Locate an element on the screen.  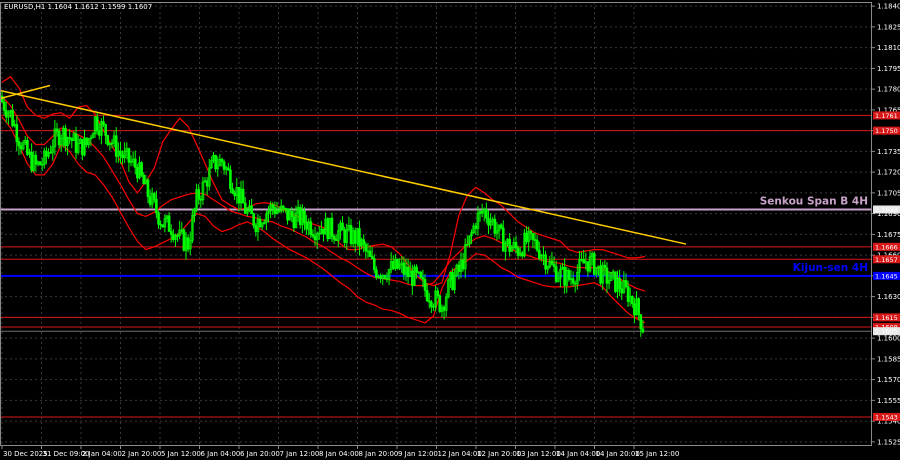
level-label: 1.1615 is located at coordinates (886, 318).